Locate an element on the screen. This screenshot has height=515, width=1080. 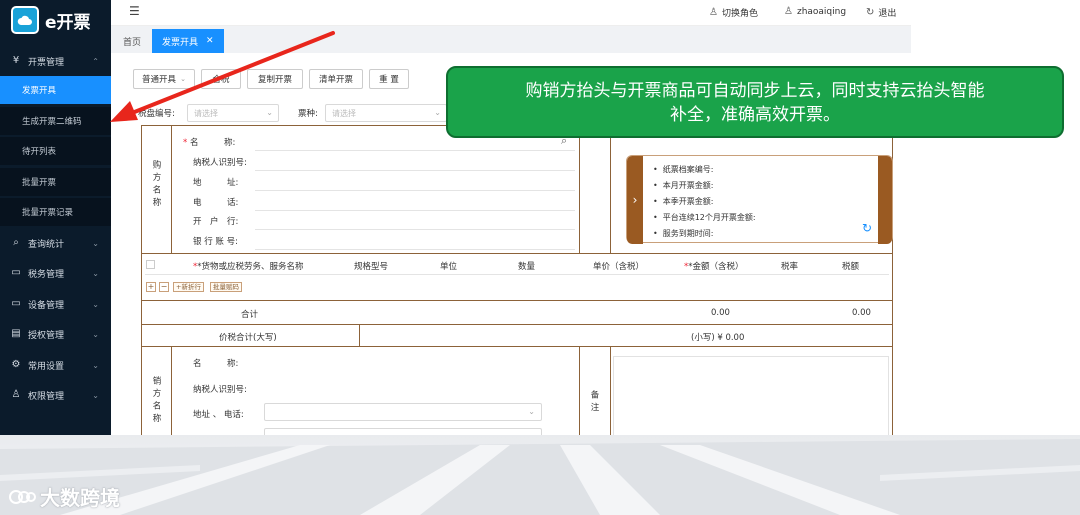
menu-item-batch-invoice: 批量开票 is located at coordinates (55, 182).